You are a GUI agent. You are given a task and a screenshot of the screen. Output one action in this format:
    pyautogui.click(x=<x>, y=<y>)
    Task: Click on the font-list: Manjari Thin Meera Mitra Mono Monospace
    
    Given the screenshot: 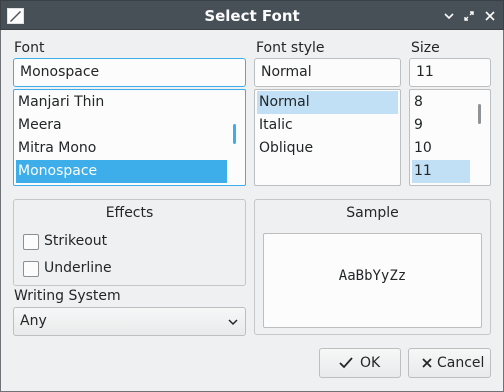 What is the action you would take?
    pyautogui.click(x=129, y=137)
    